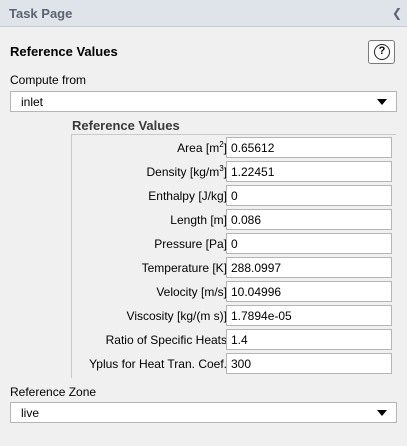 The width and height of the screenshot is (407, 446). Describe the element at coordinates (41, 13) in the screenshot. I see `window-title: Task Page` at that location.